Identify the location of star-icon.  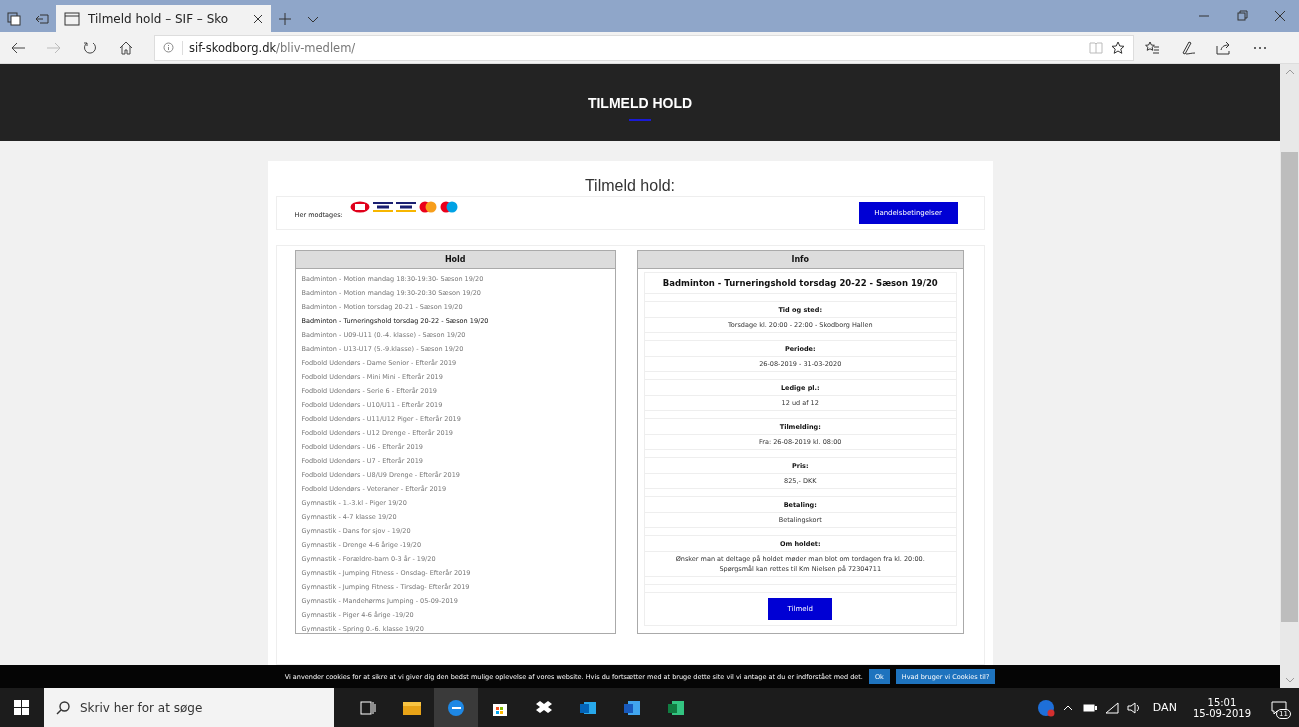
(1118, 47).